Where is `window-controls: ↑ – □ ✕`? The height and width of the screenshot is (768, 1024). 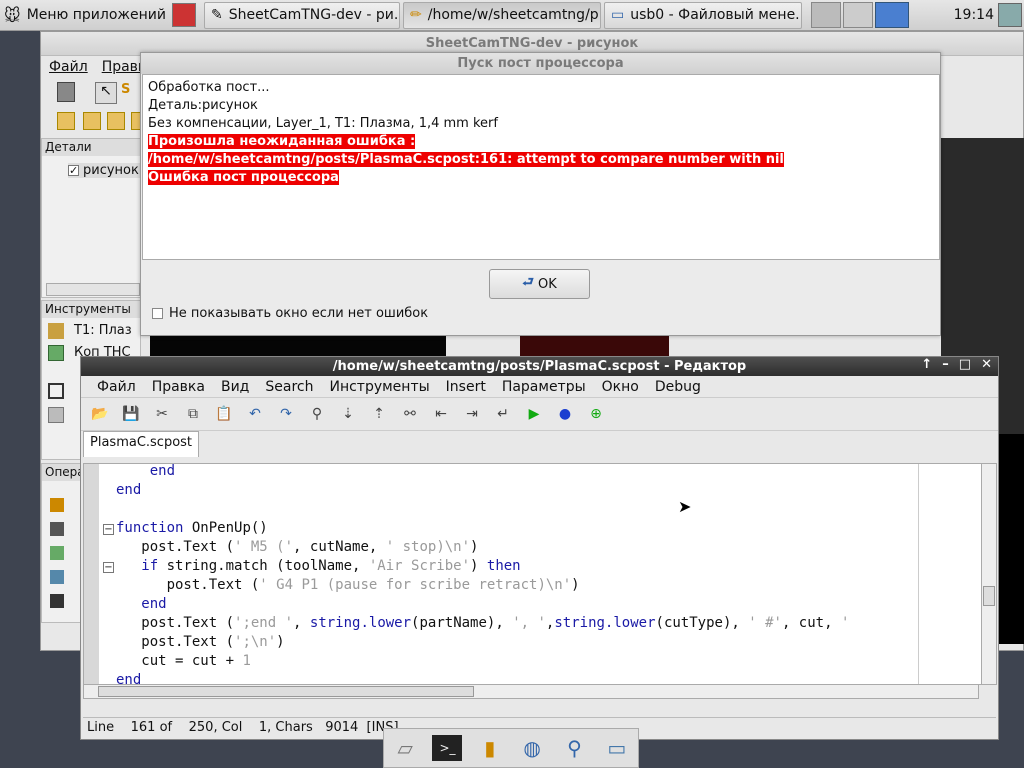 window-controls: ↑ – □ ✕ is located at coordinates (956, 364).